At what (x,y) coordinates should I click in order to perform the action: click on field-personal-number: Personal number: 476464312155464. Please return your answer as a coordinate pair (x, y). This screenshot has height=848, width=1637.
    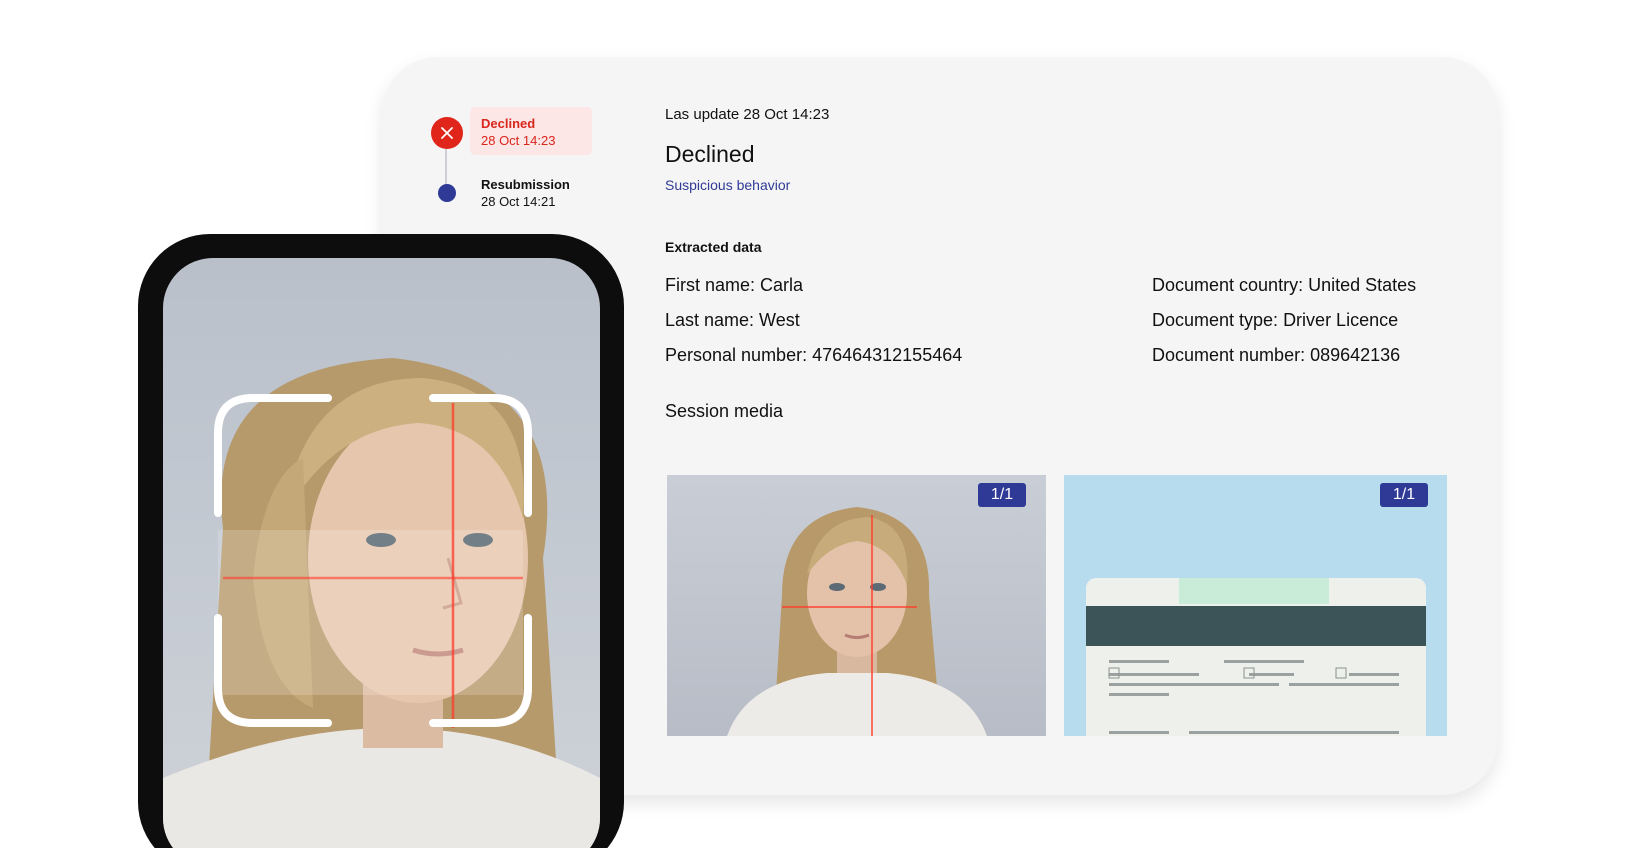
    Looking at the image, I should click on (814, 355).